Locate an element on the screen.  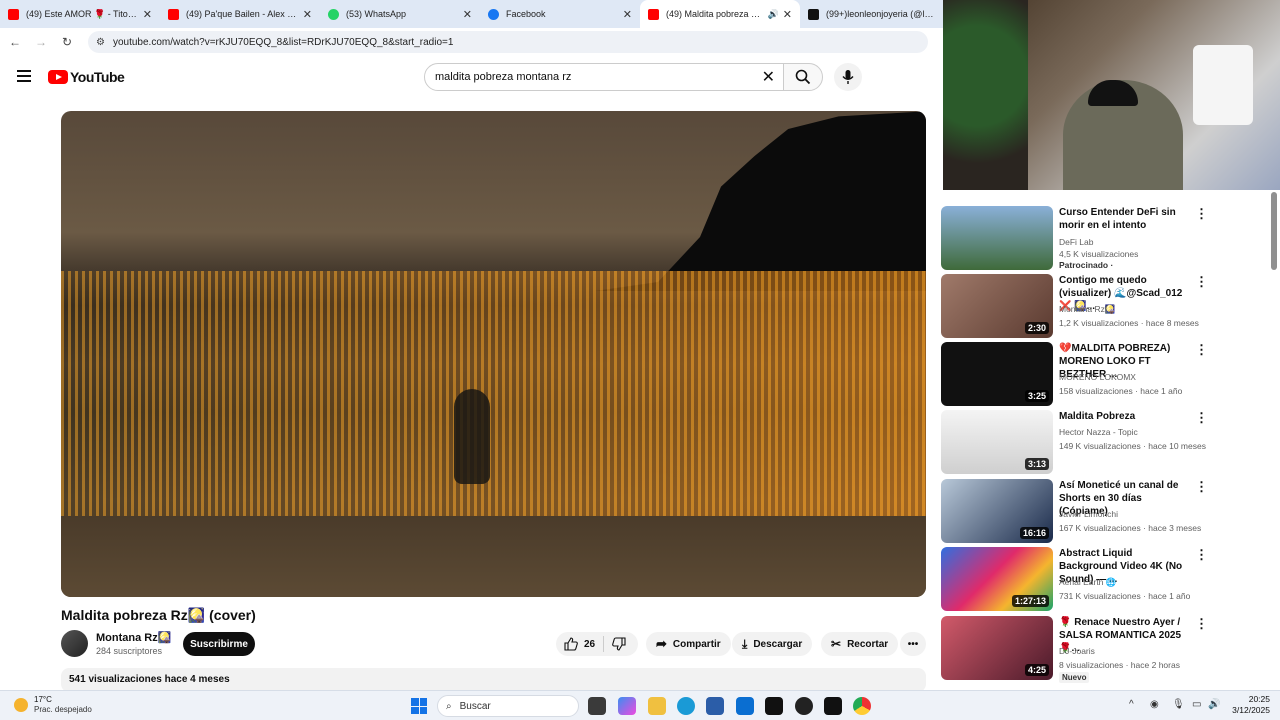
system-clock: 20:25 3/12/2025 is located at coordinates (1248, 705).